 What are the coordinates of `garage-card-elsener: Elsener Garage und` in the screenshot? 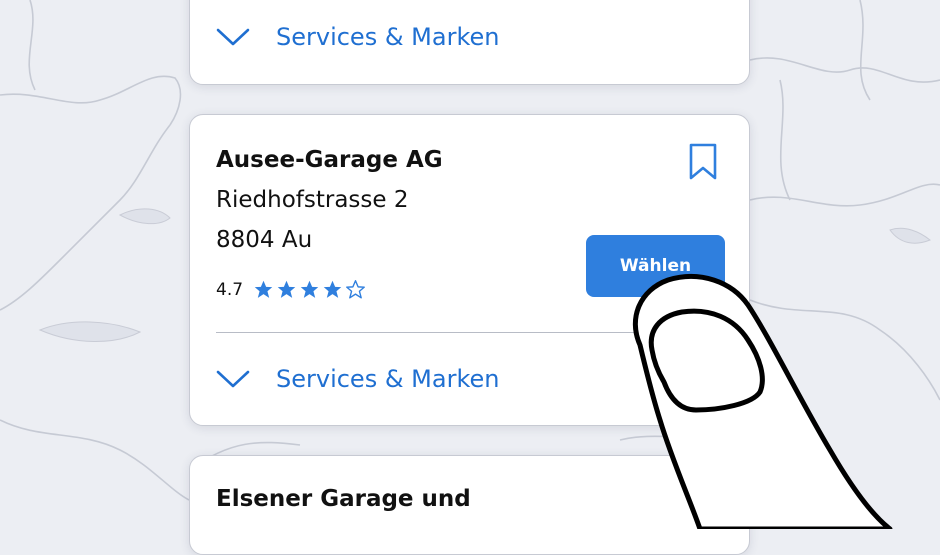 It's located at (469, 505).